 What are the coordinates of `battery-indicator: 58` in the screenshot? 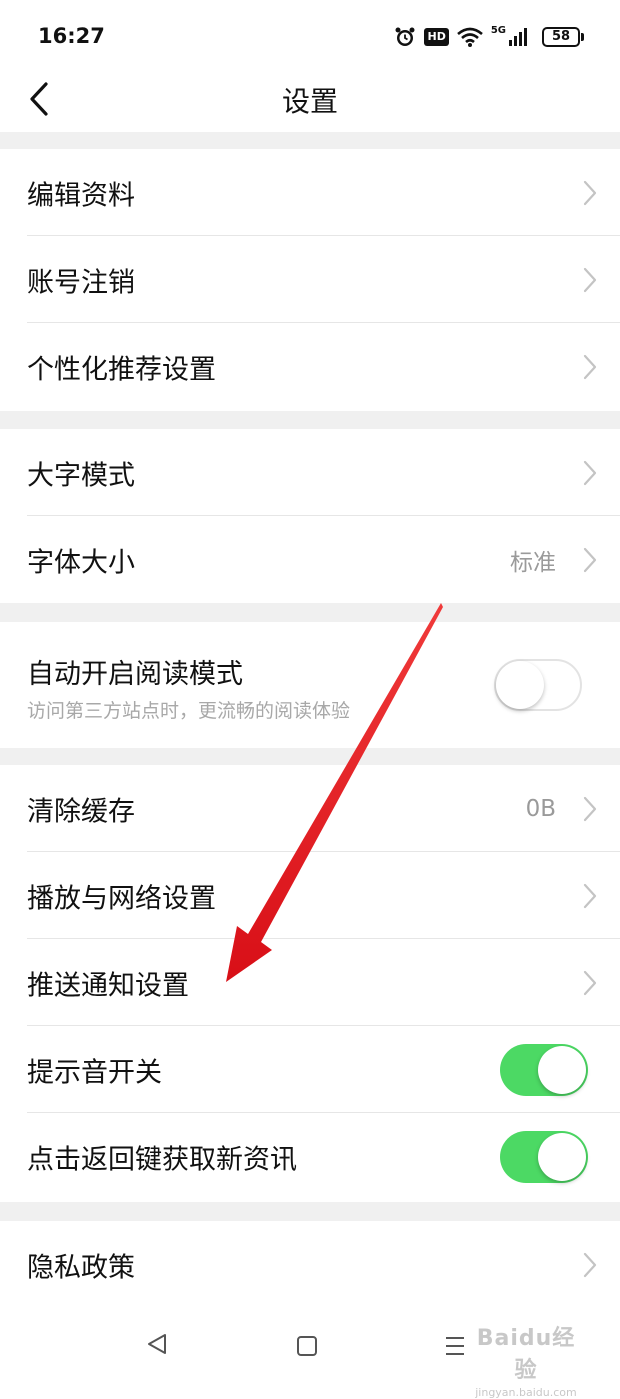 It's located at (563, 37).